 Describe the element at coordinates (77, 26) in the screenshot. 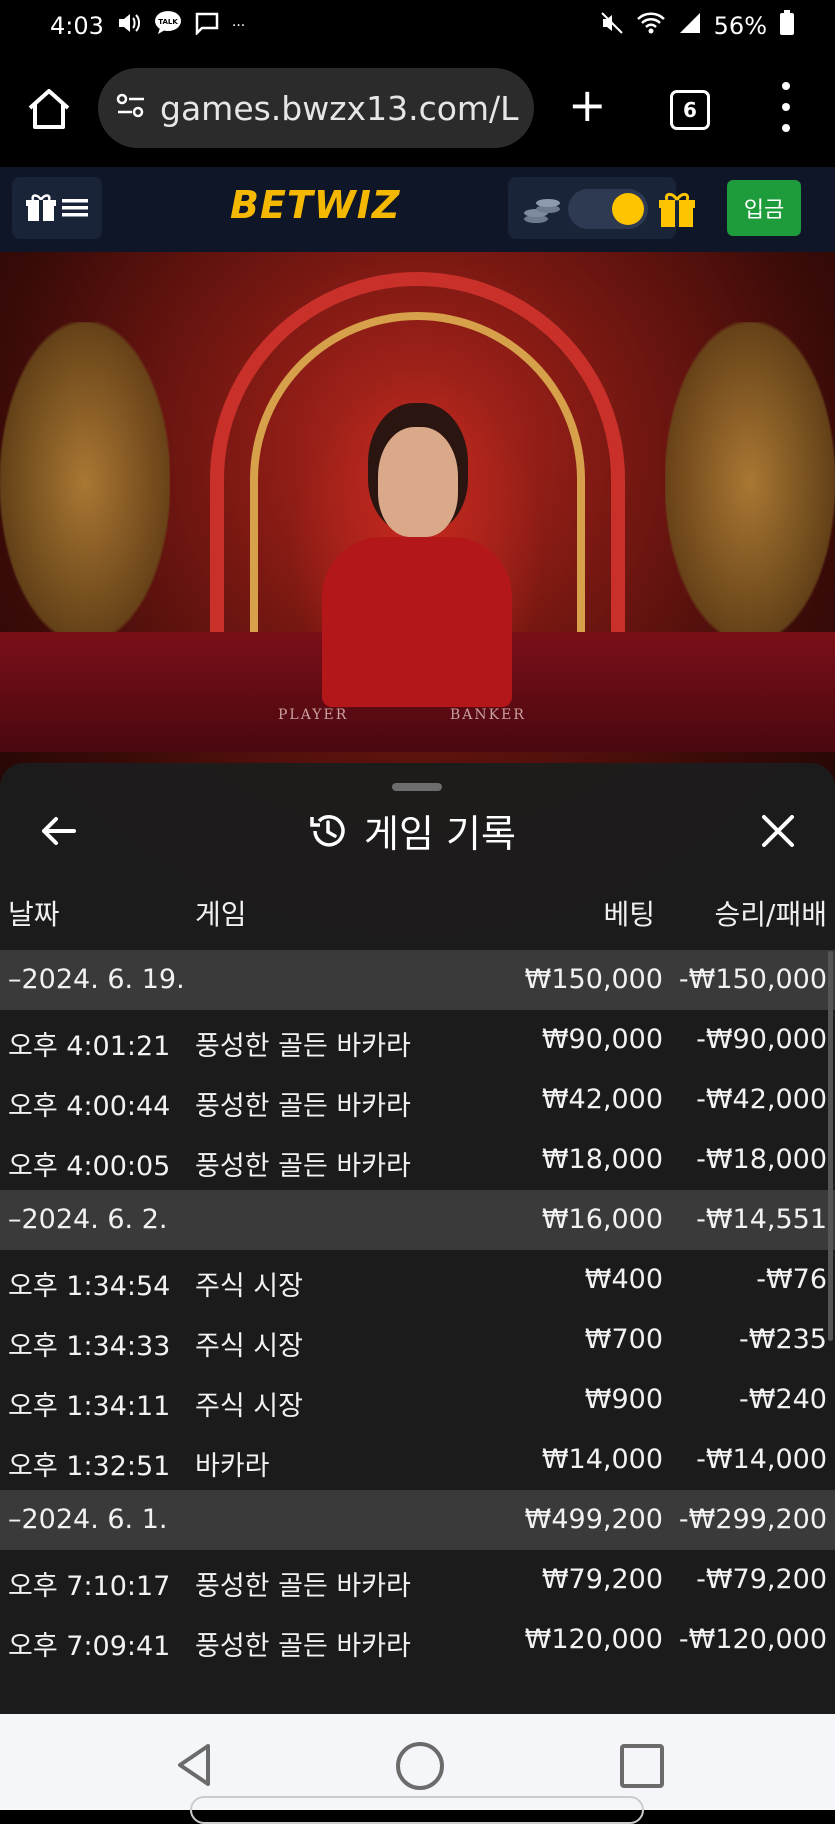

I see `status-time: 4:03` at that location.